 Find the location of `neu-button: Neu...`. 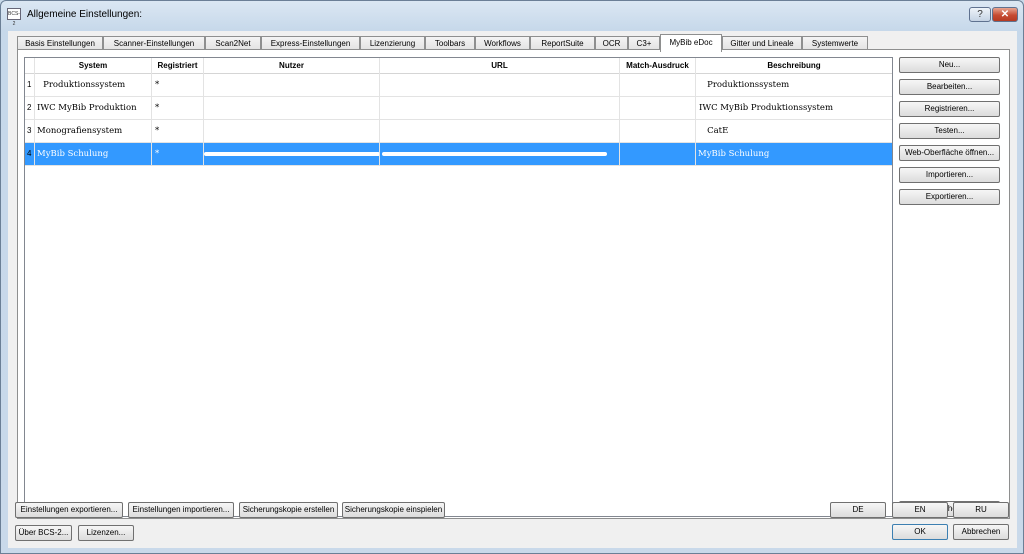

neu-button: Neu... is located at coordinates (949, 65).